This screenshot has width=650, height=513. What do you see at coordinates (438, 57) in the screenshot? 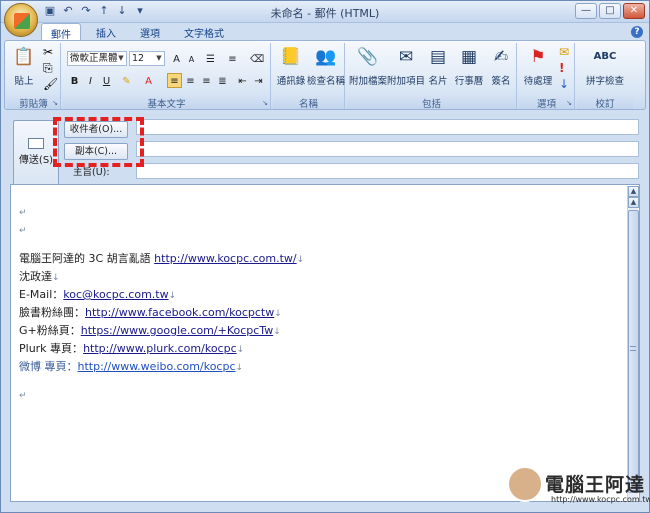
I see `business-card-icon: ▤` at bounding box center [438, 57].